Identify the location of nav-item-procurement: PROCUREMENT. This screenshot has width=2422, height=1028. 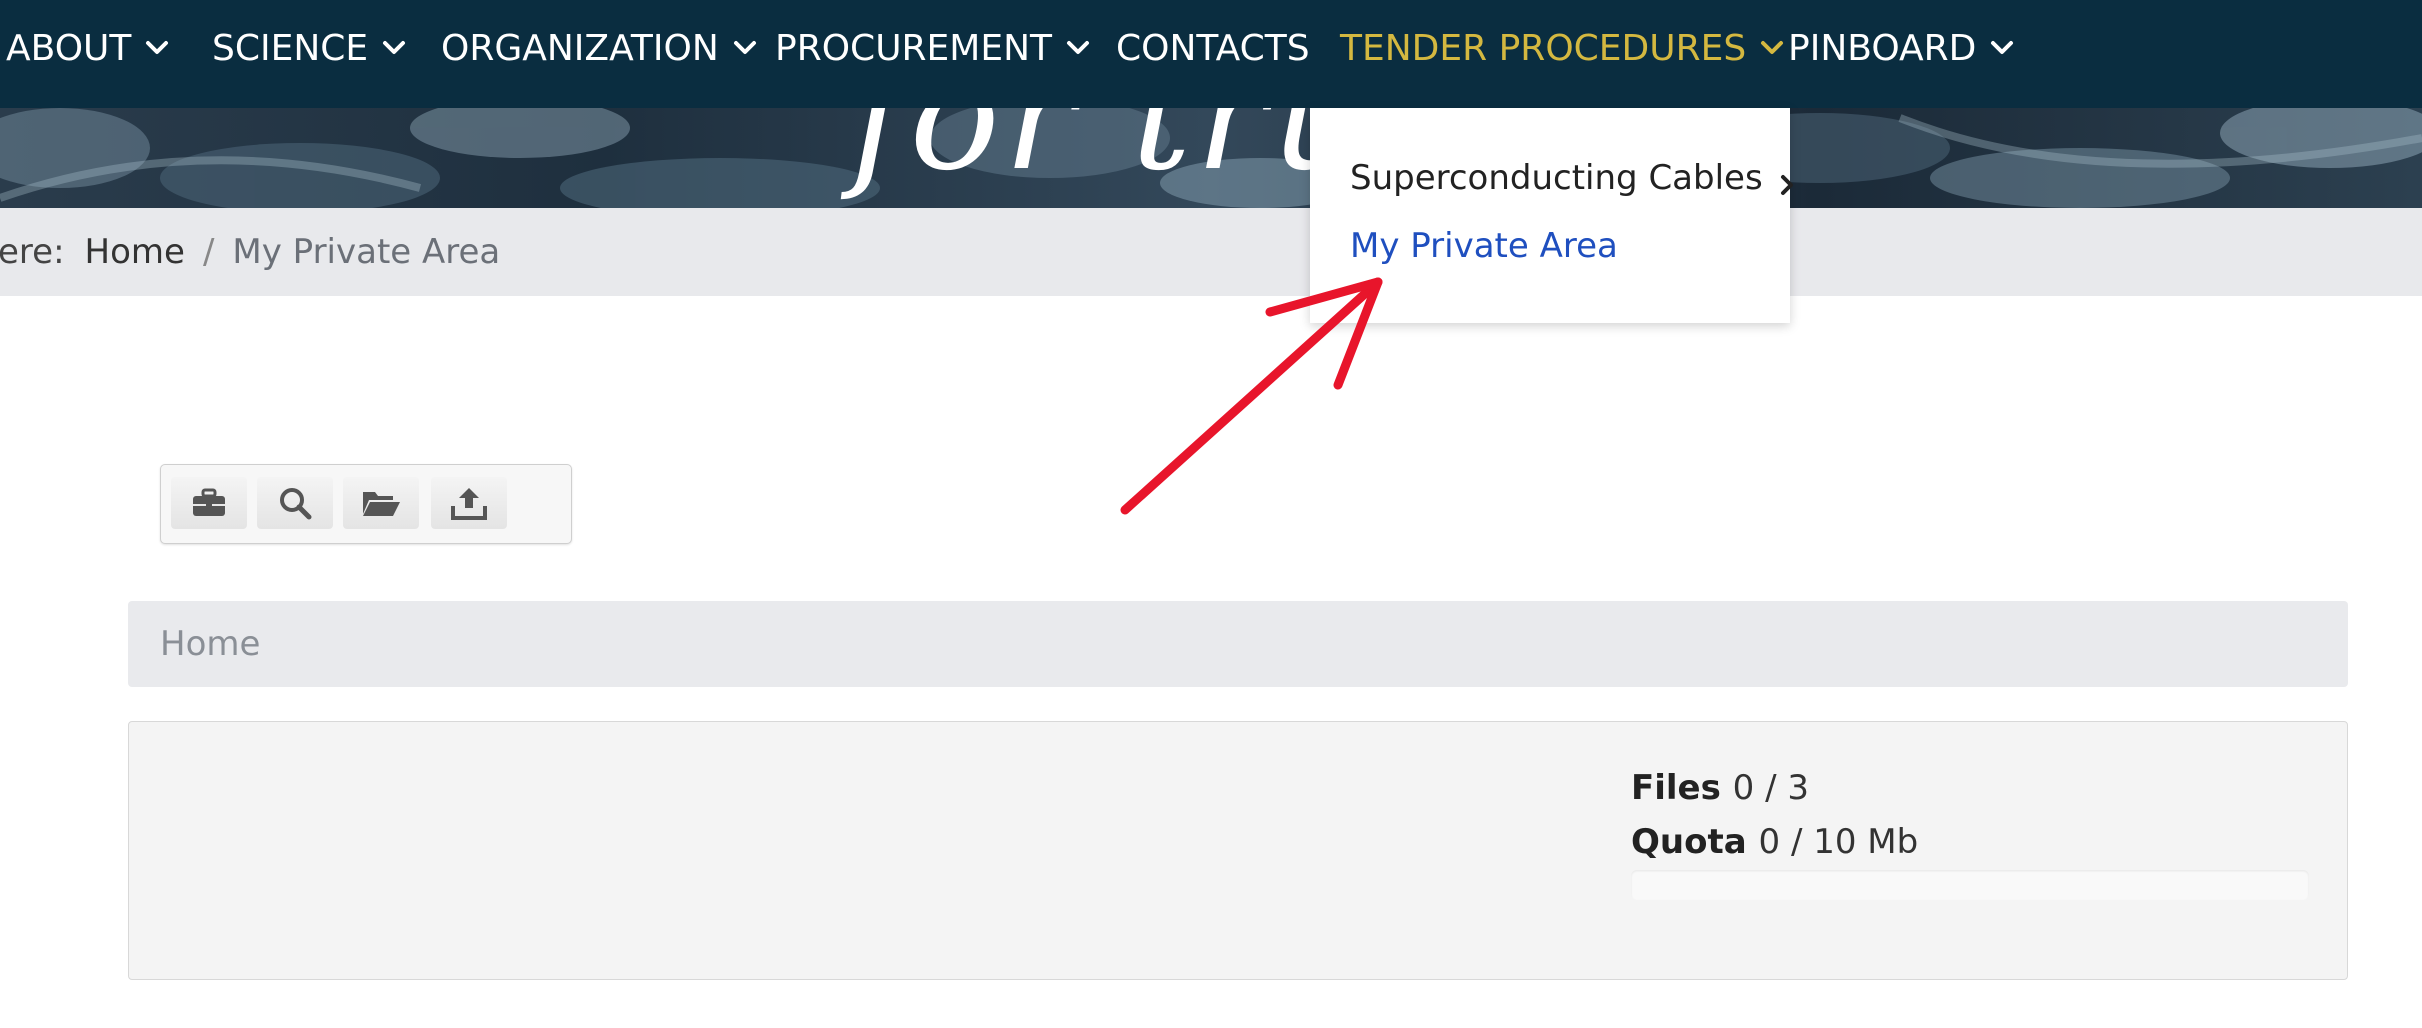
(932, 48).